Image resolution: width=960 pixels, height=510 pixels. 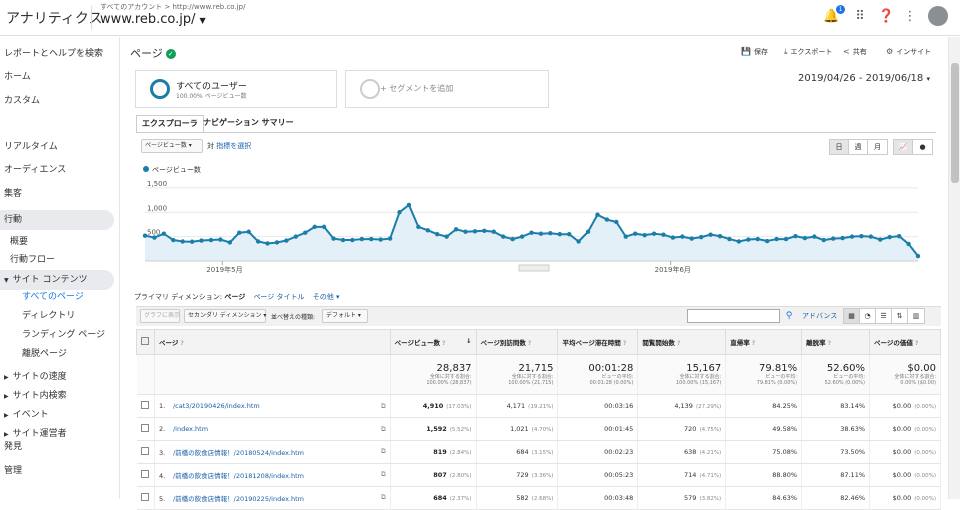 What do you see at coordinates (938, 16) in the screenshot?
I see `avatar` at bounding box center [938, 16].